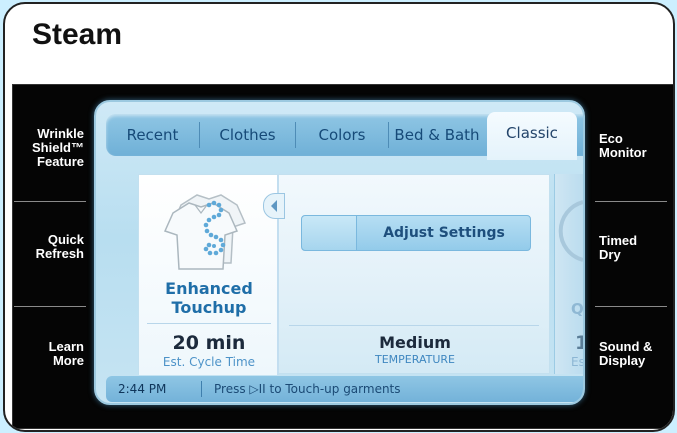  What do you see at coordinates (578, 362) in the screenshot?
I see `next-cycle-sub: Est` at bounding box center [578, 362].